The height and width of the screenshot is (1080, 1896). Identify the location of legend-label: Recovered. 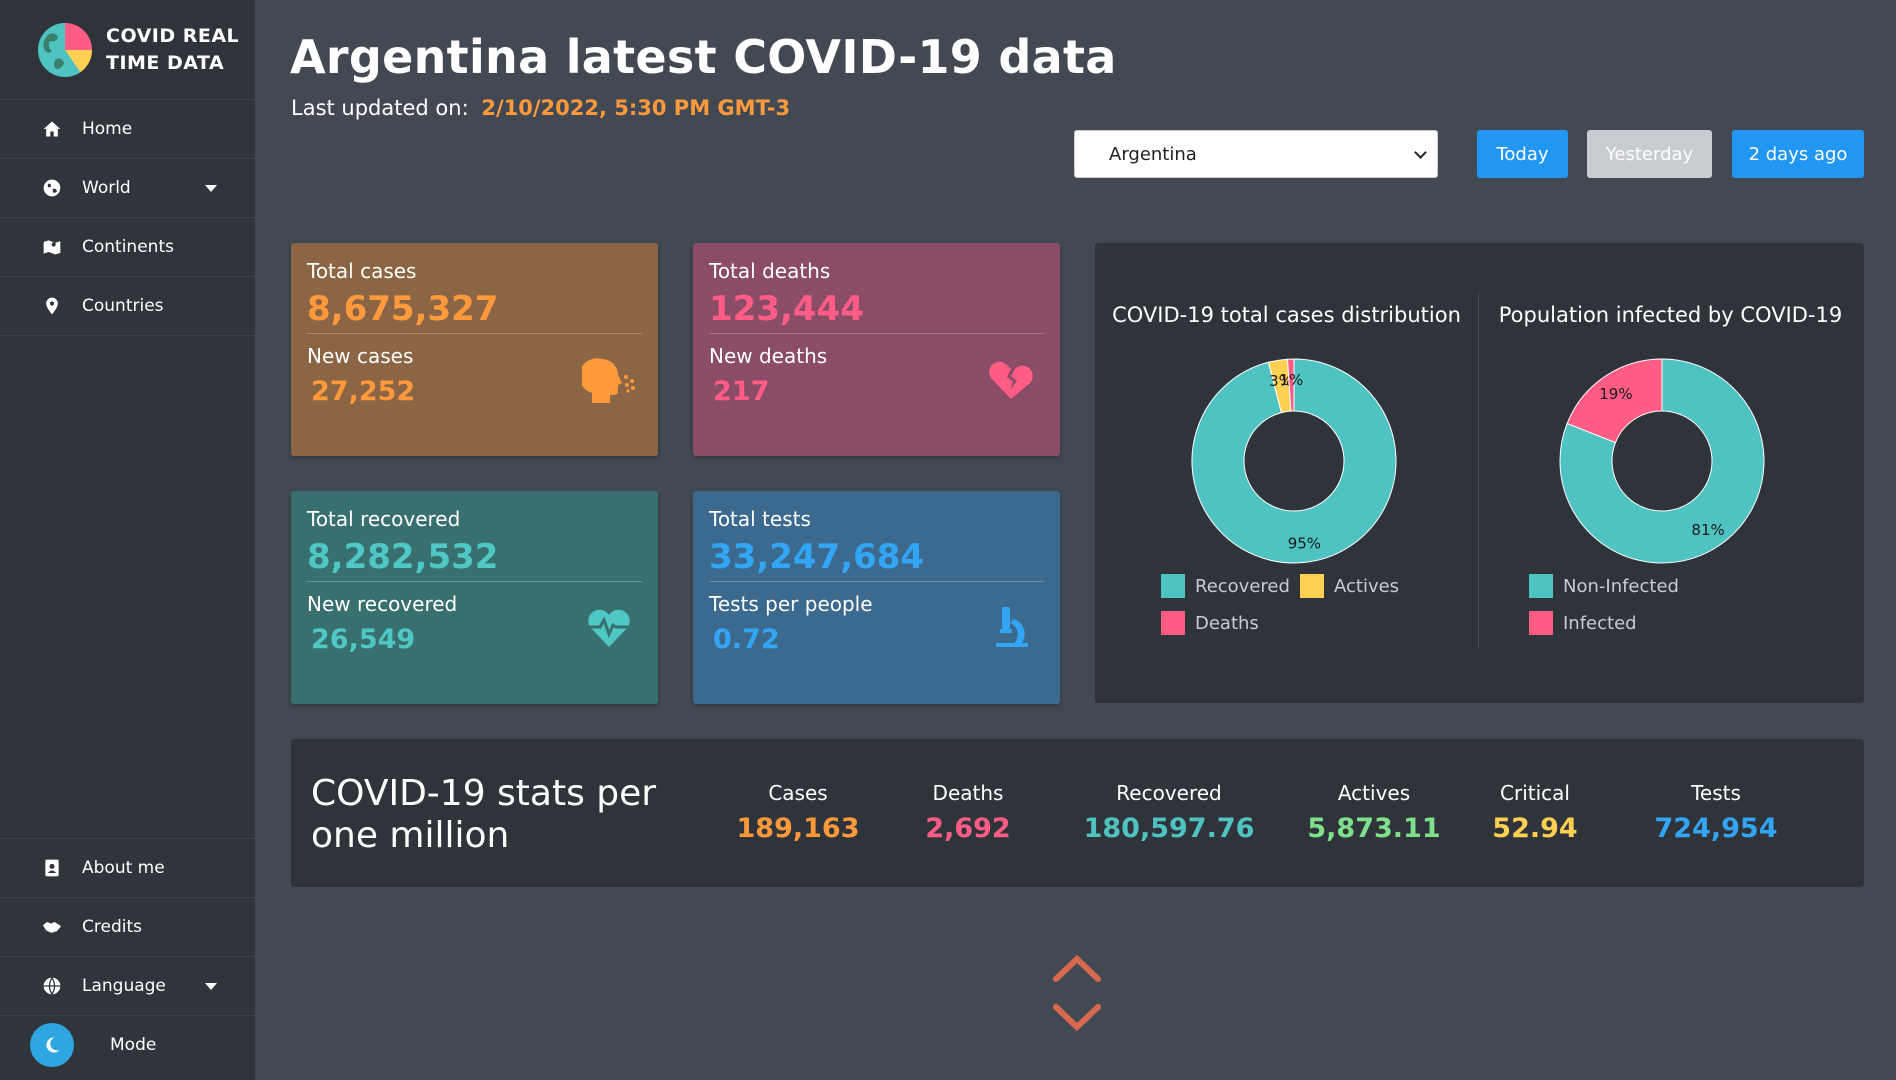
(1242, 586).